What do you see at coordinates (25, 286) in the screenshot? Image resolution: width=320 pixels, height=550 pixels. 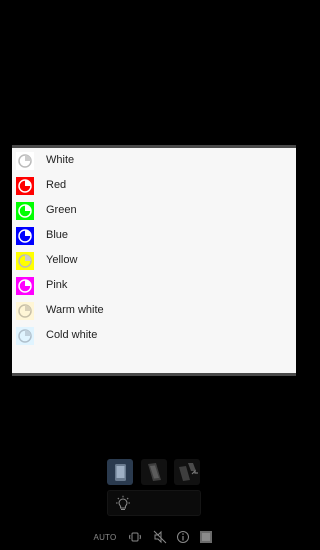 I see `swatch-pink-icon` at bounding box center [25, 286].